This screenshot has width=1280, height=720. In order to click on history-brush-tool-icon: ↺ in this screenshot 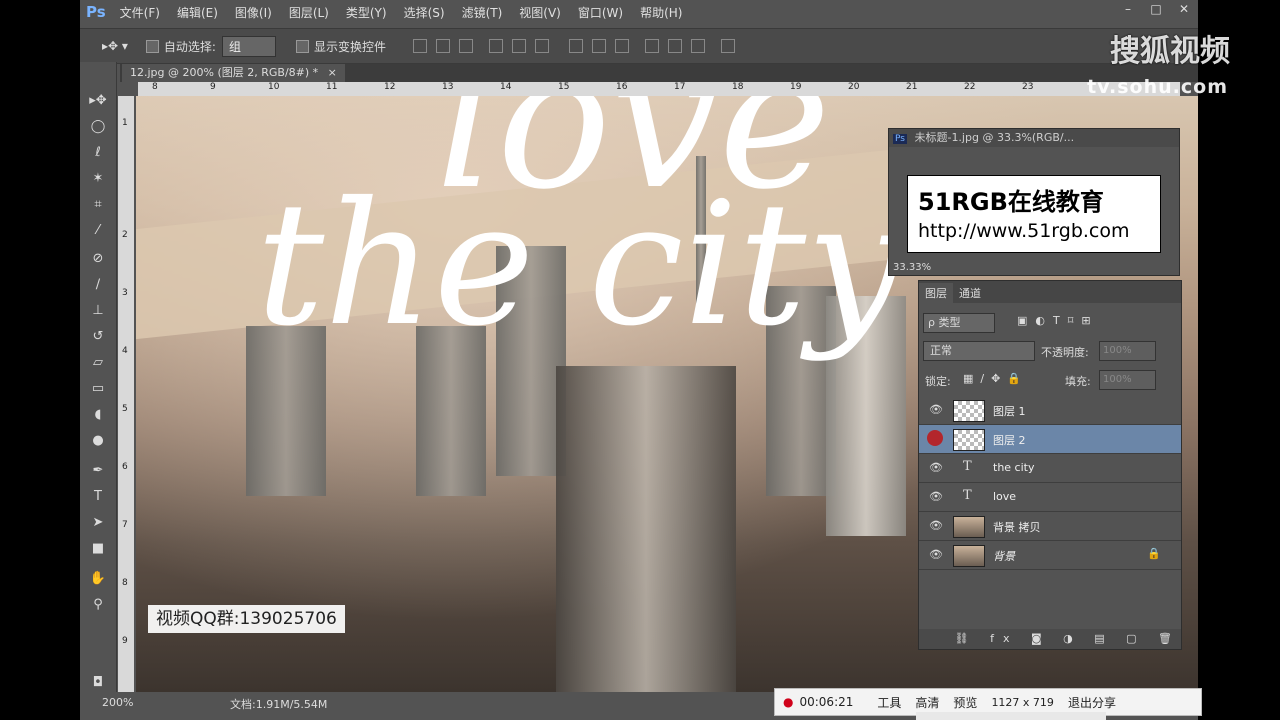, I will do `click(98, 337)`.